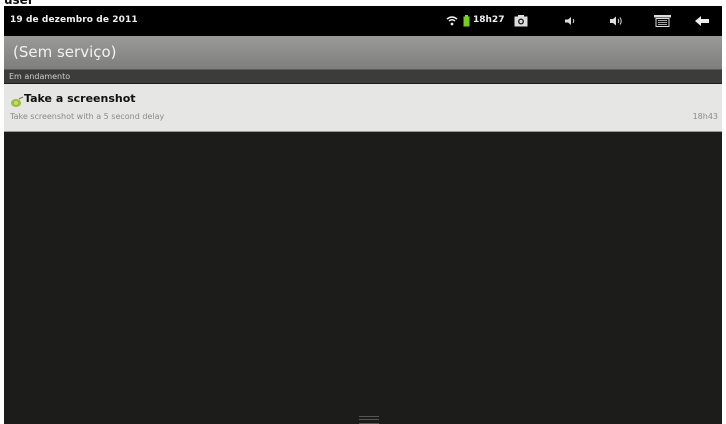 Image resolution: width=726 pixels, height=424 pixels. I want to click on battery-icon, so click(466, 21).